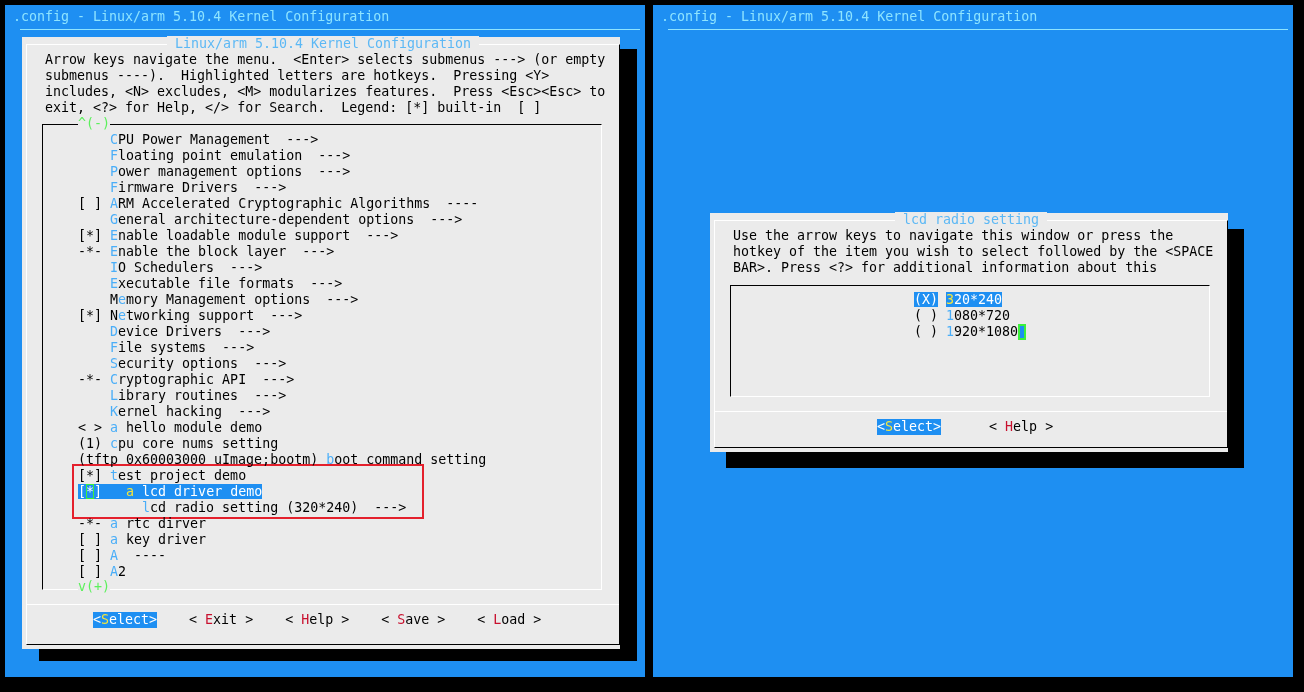 This screenshot has height=692, width=1304. Describe the element at coordinates (166, 348) in the screenshot. I see `menu-item: File systems --->` at that location.